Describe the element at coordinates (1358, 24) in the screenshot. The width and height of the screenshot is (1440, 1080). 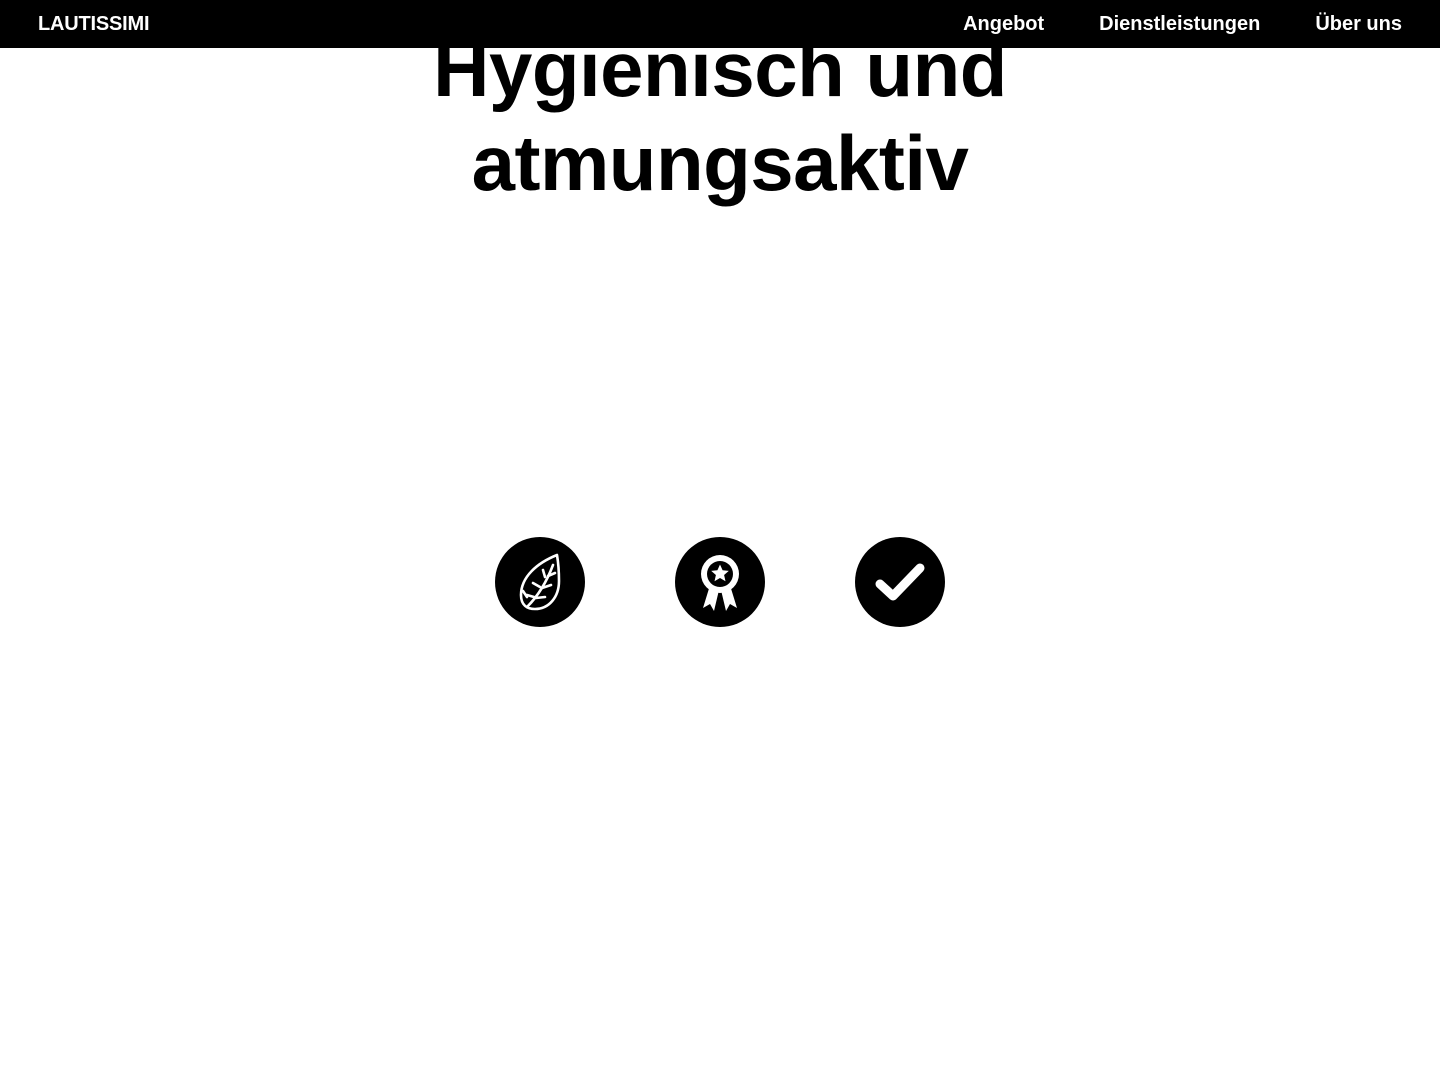
I see `nav-link-ueber-uns: Über uns` at that location.